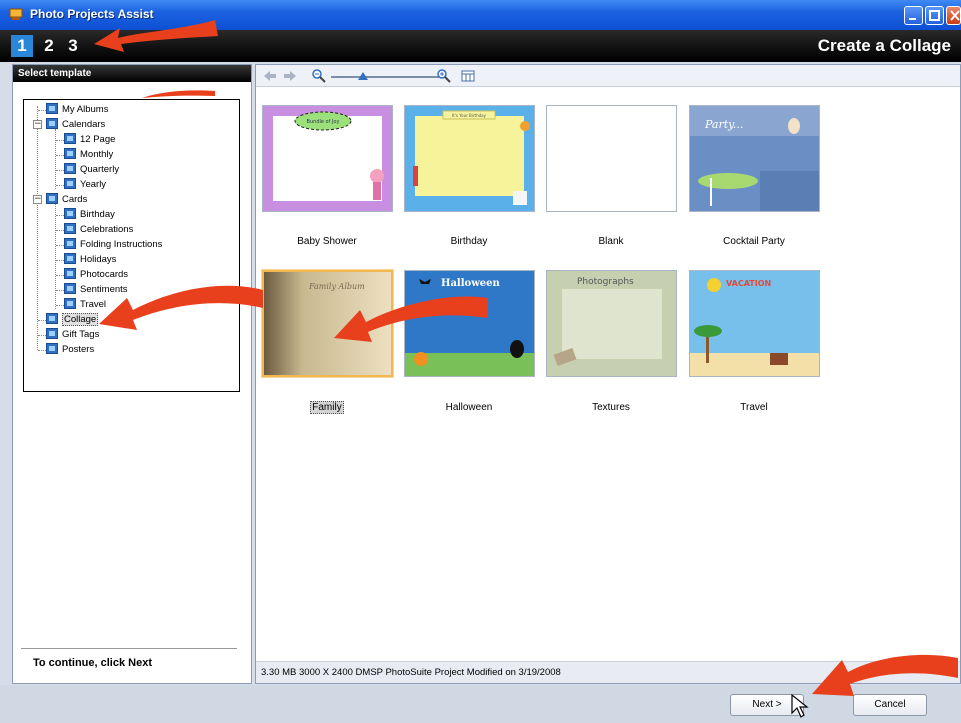 The width and height of the screenshot is (961, 723). Describe the element at coordinates (92, 663) in the screenshot. I see `continue-hint: To continue, click Next` at that location.